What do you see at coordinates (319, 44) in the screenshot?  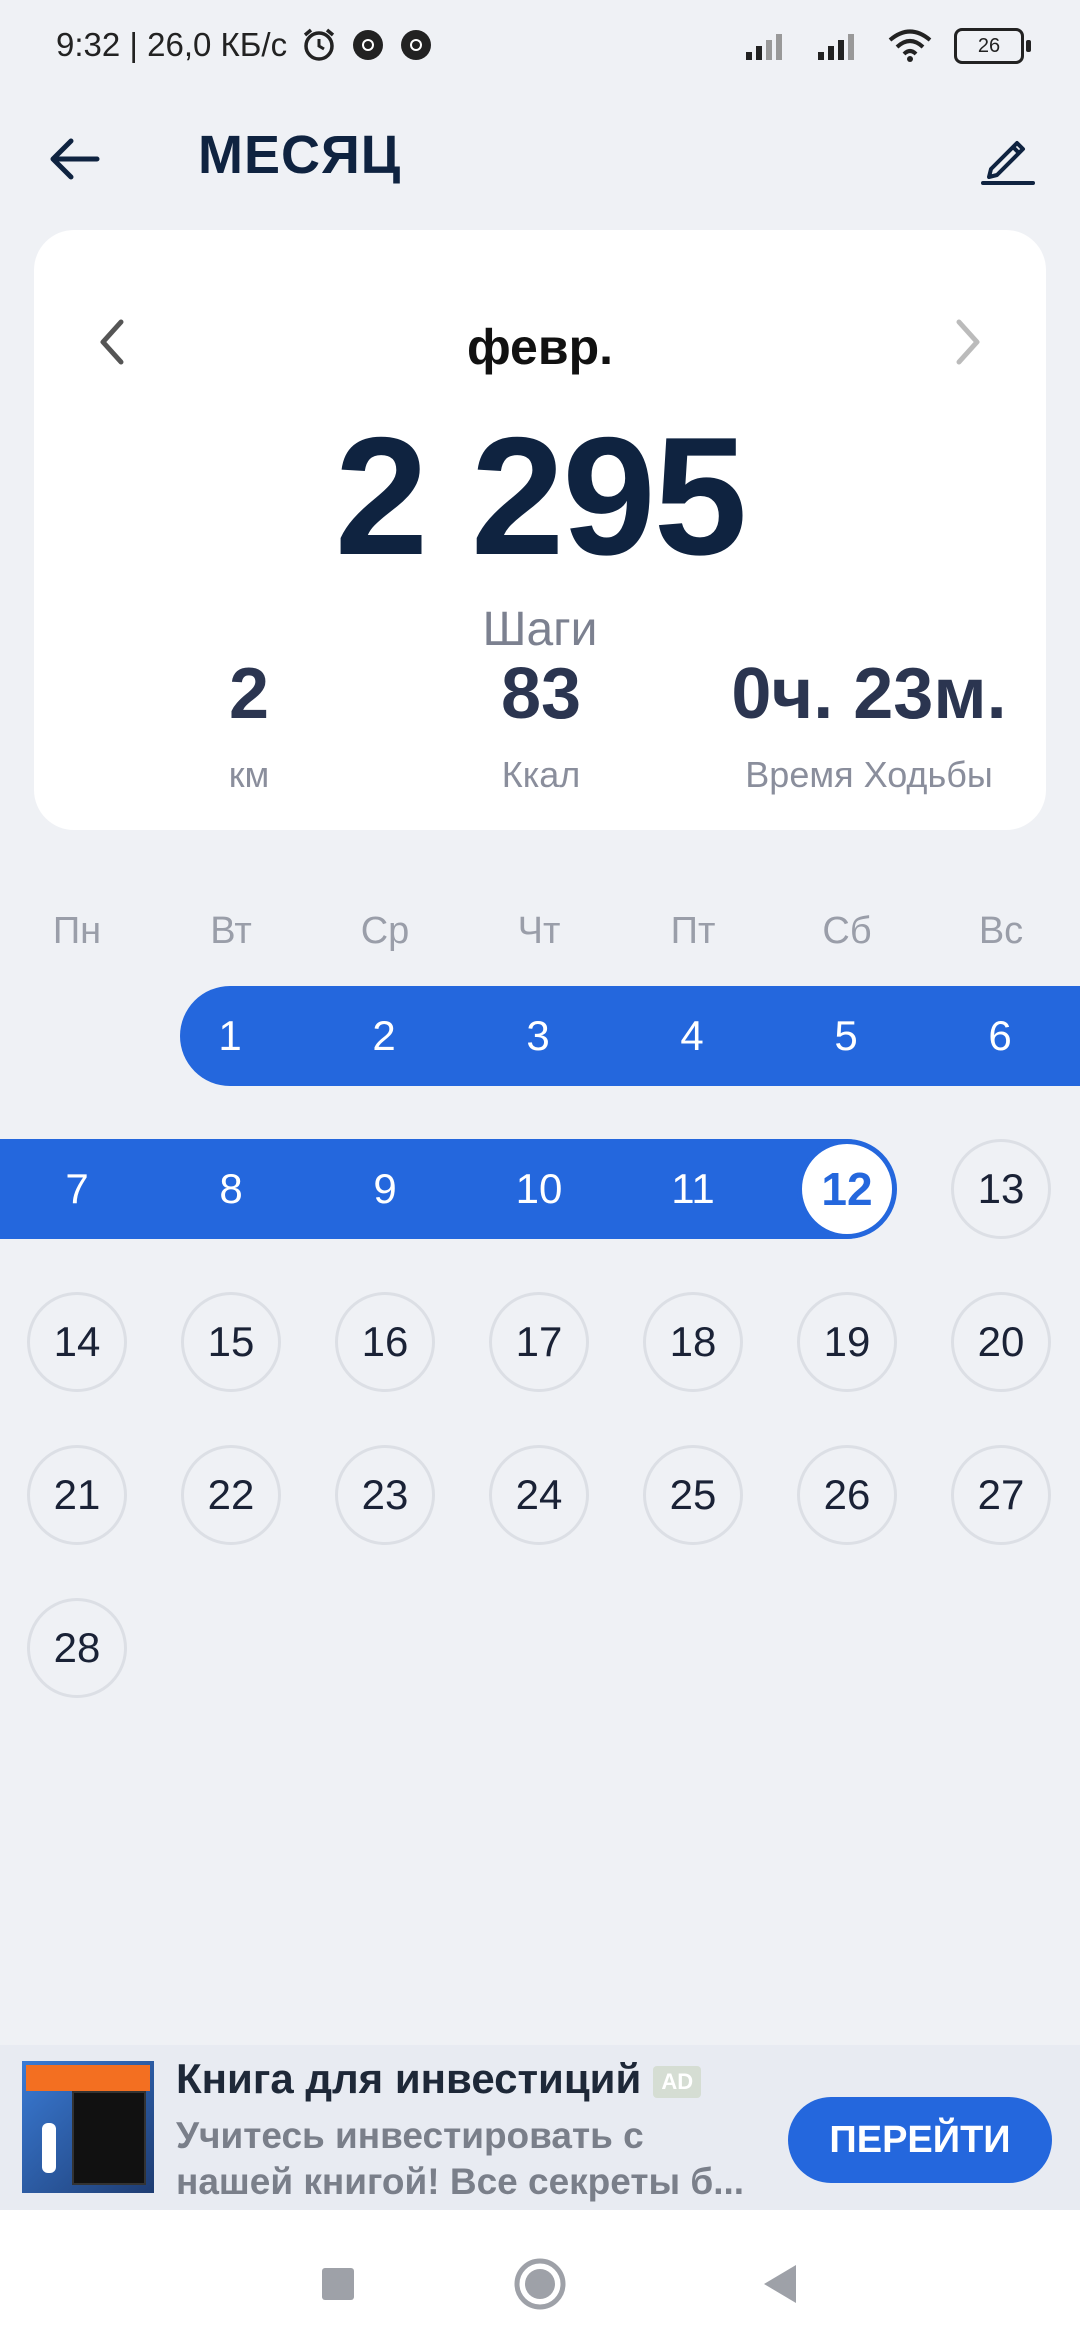 I see `alarm-icon` at bounding box center [319, 44].